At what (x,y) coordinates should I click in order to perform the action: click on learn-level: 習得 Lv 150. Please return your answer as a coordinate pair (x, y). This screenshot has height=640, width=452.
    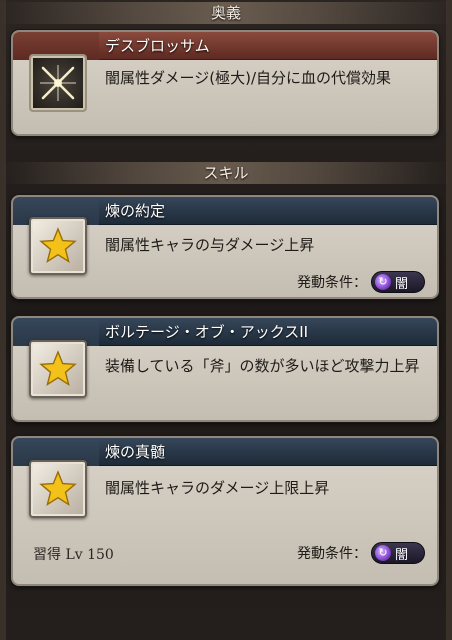
    Looking at the image, I should click on (73, 555).